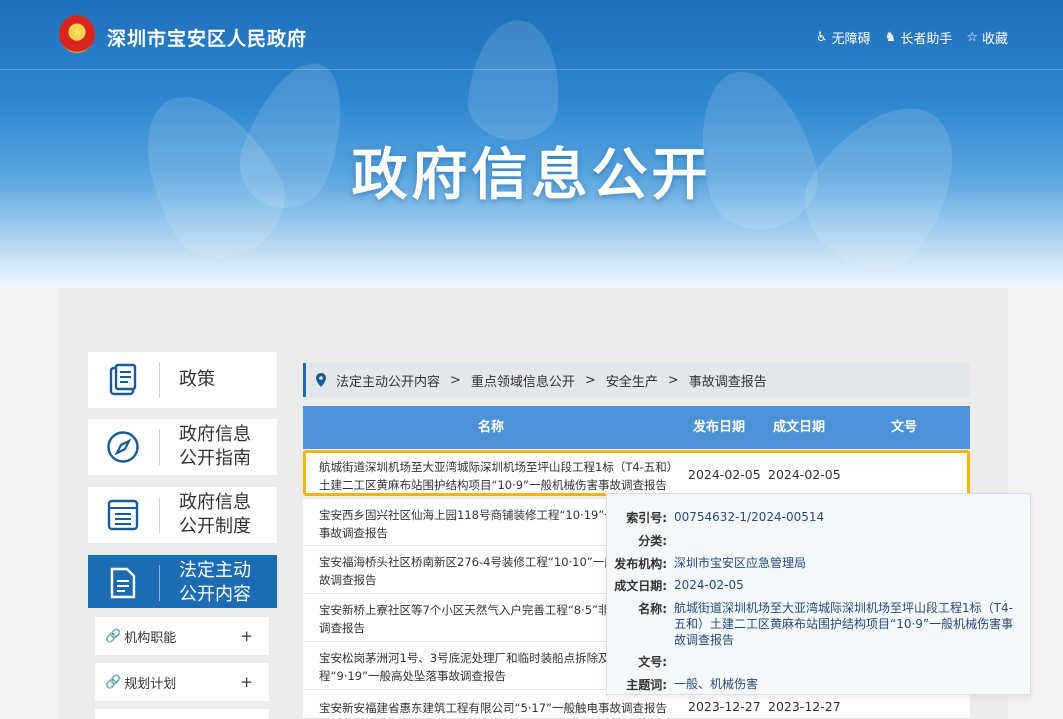 This screenshot has height=719, width=1063. What do you see at coordinates (798, 427) in the screenshot?
I see `column-header-doc-date: 成文日期` at bounding box center [798, 427].